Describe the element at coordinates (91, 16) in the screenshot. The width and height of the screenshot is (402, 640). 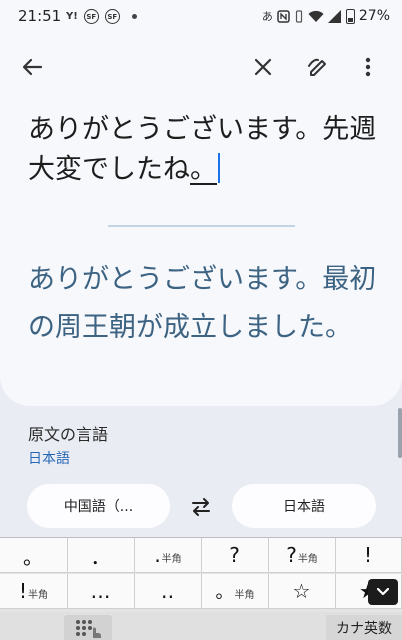
I see `sf-notification-icon: SF` at that location.